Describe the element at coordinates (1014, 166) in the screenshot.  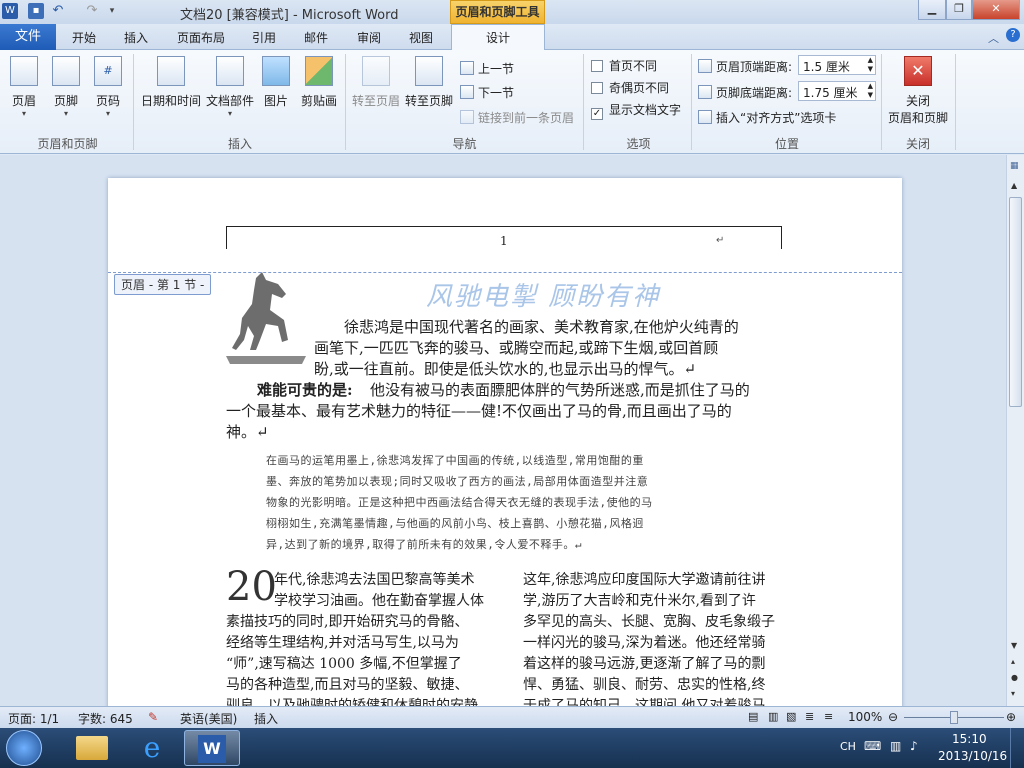
I see `ruler-toggle-icon: ▦` at that location.